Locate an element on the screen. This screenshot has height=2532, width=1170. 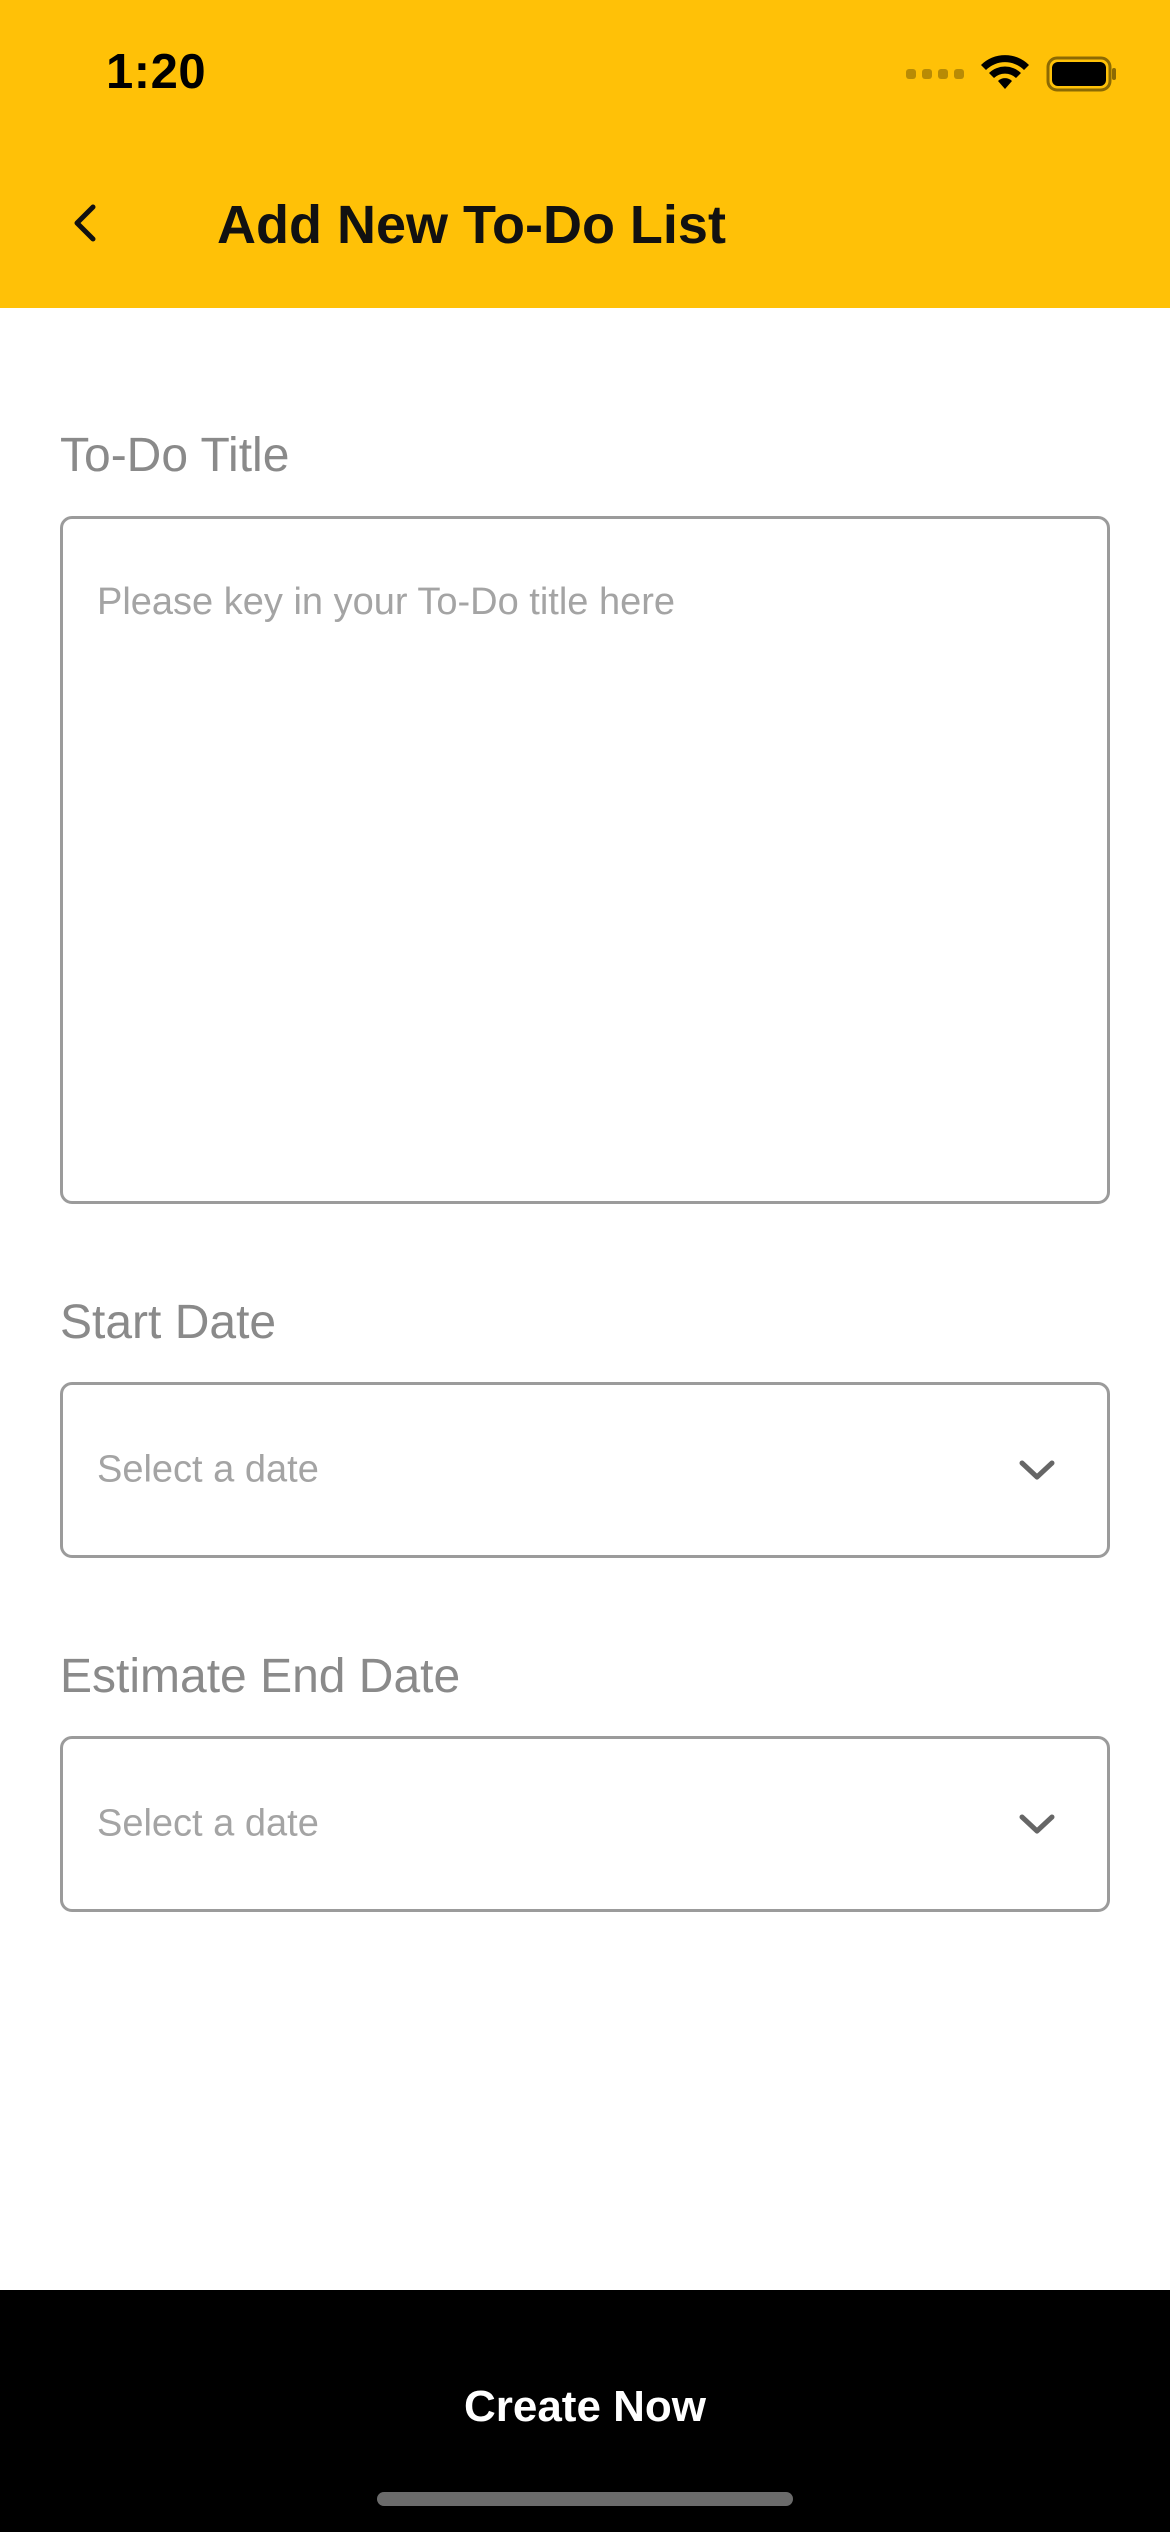
start-date-placeholder: Select a date is located at coordinates (208, 1469).